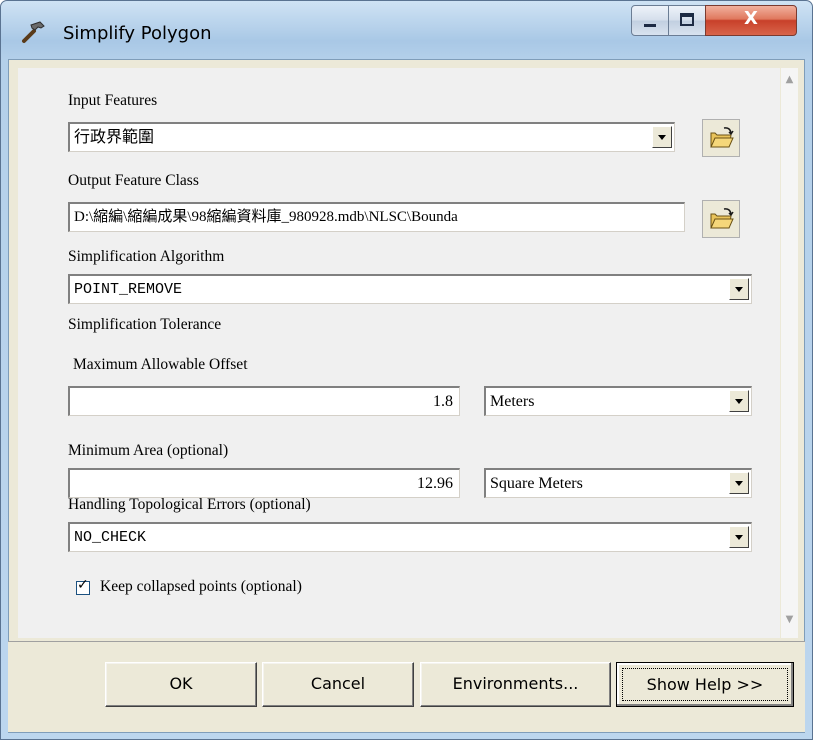 This screenshot has height=740, width=813. I want to click on max-allowable-offset-label: Maximum Allowable Offset, so click(160, 364).